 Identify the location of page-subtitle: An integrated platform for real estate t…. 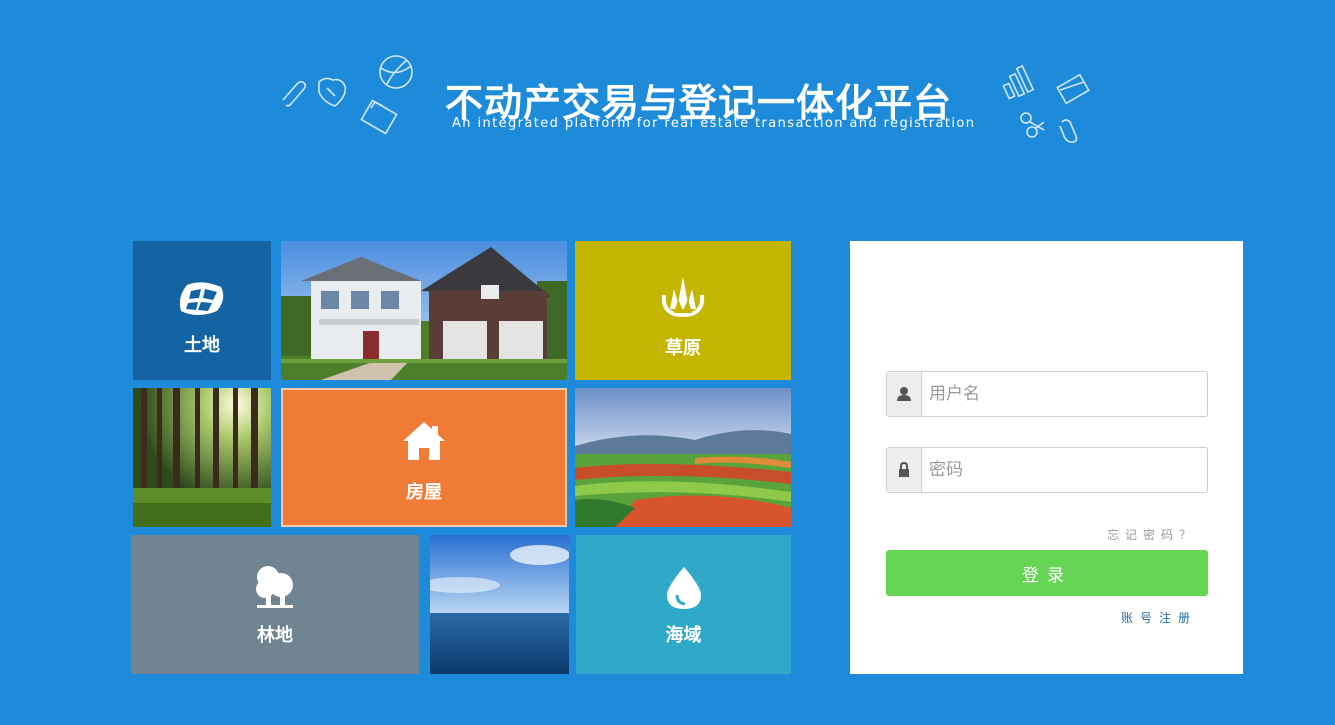
(714, 123).